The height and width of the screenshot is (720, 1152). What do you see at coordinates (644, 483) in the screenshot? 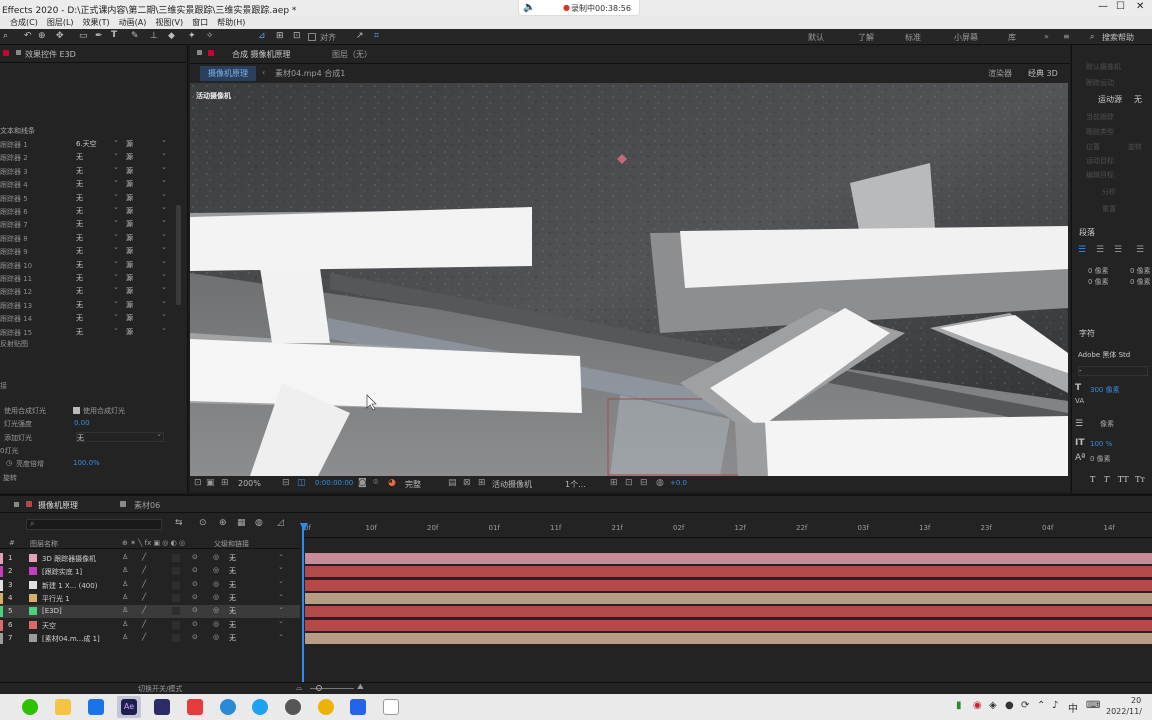
I see `flowchart-icon: ⊟` at bounding box center [644, 483].